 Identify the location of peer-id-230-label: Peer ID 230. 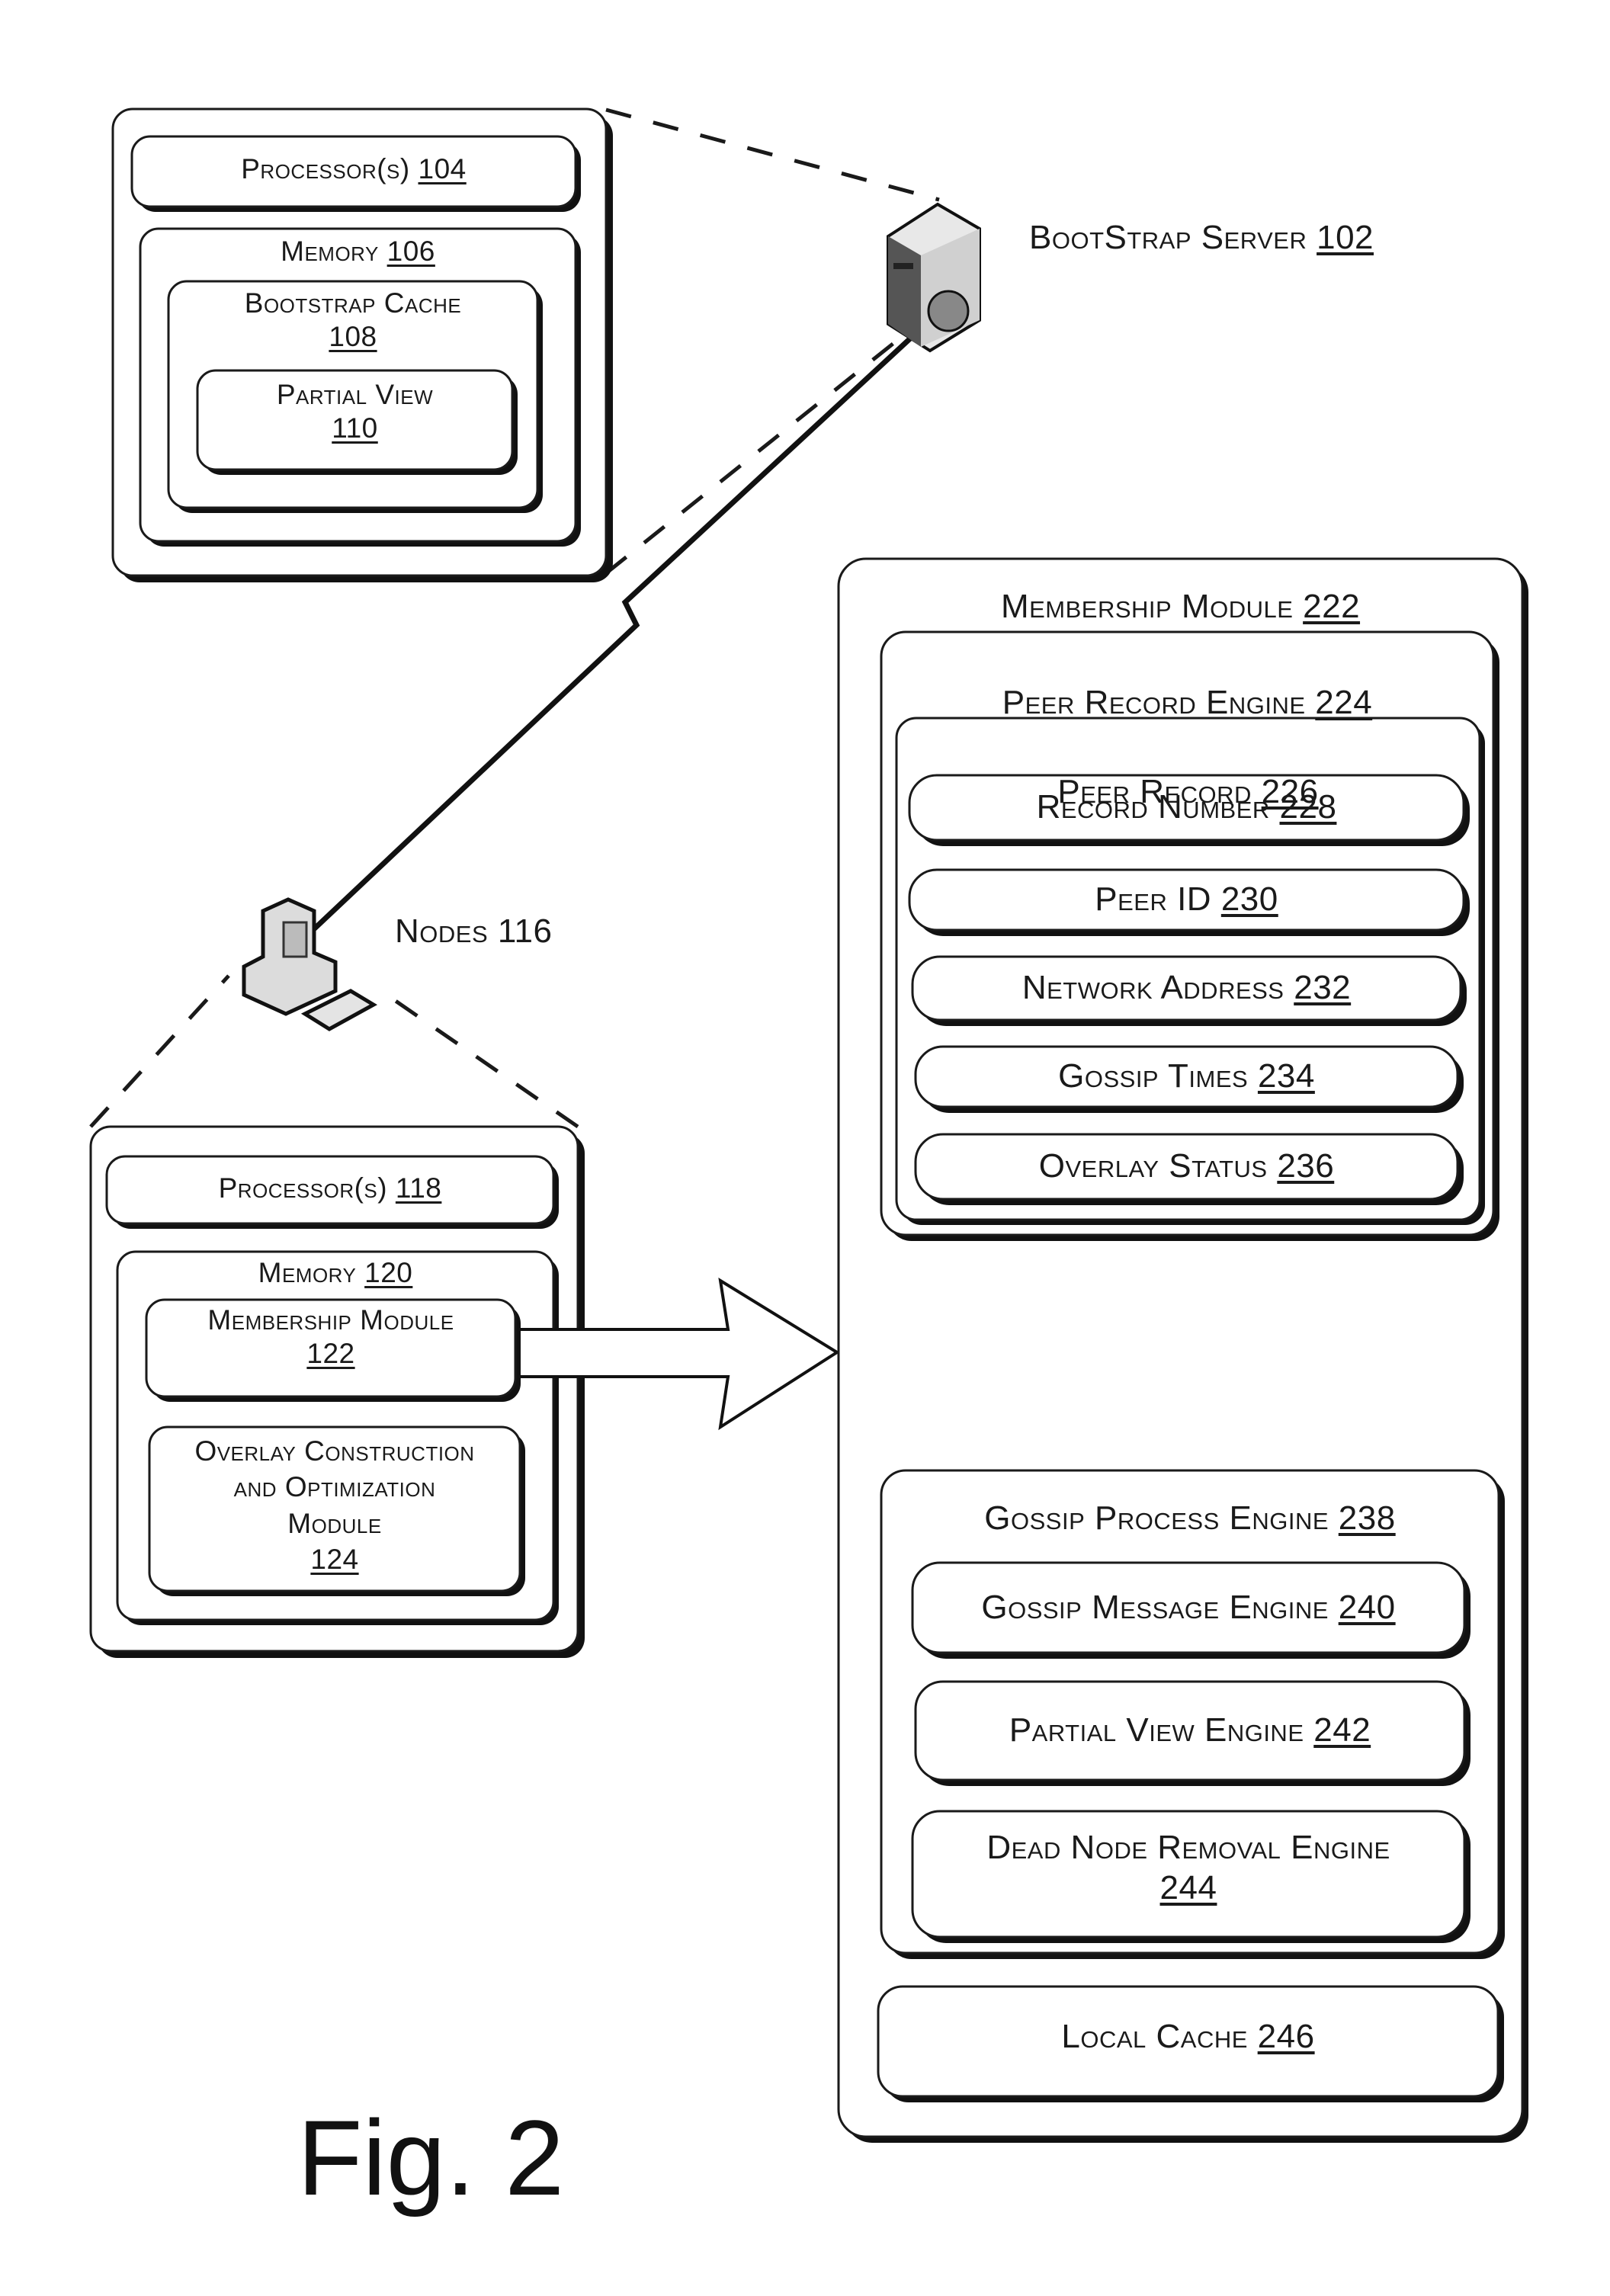
(1186, 900).